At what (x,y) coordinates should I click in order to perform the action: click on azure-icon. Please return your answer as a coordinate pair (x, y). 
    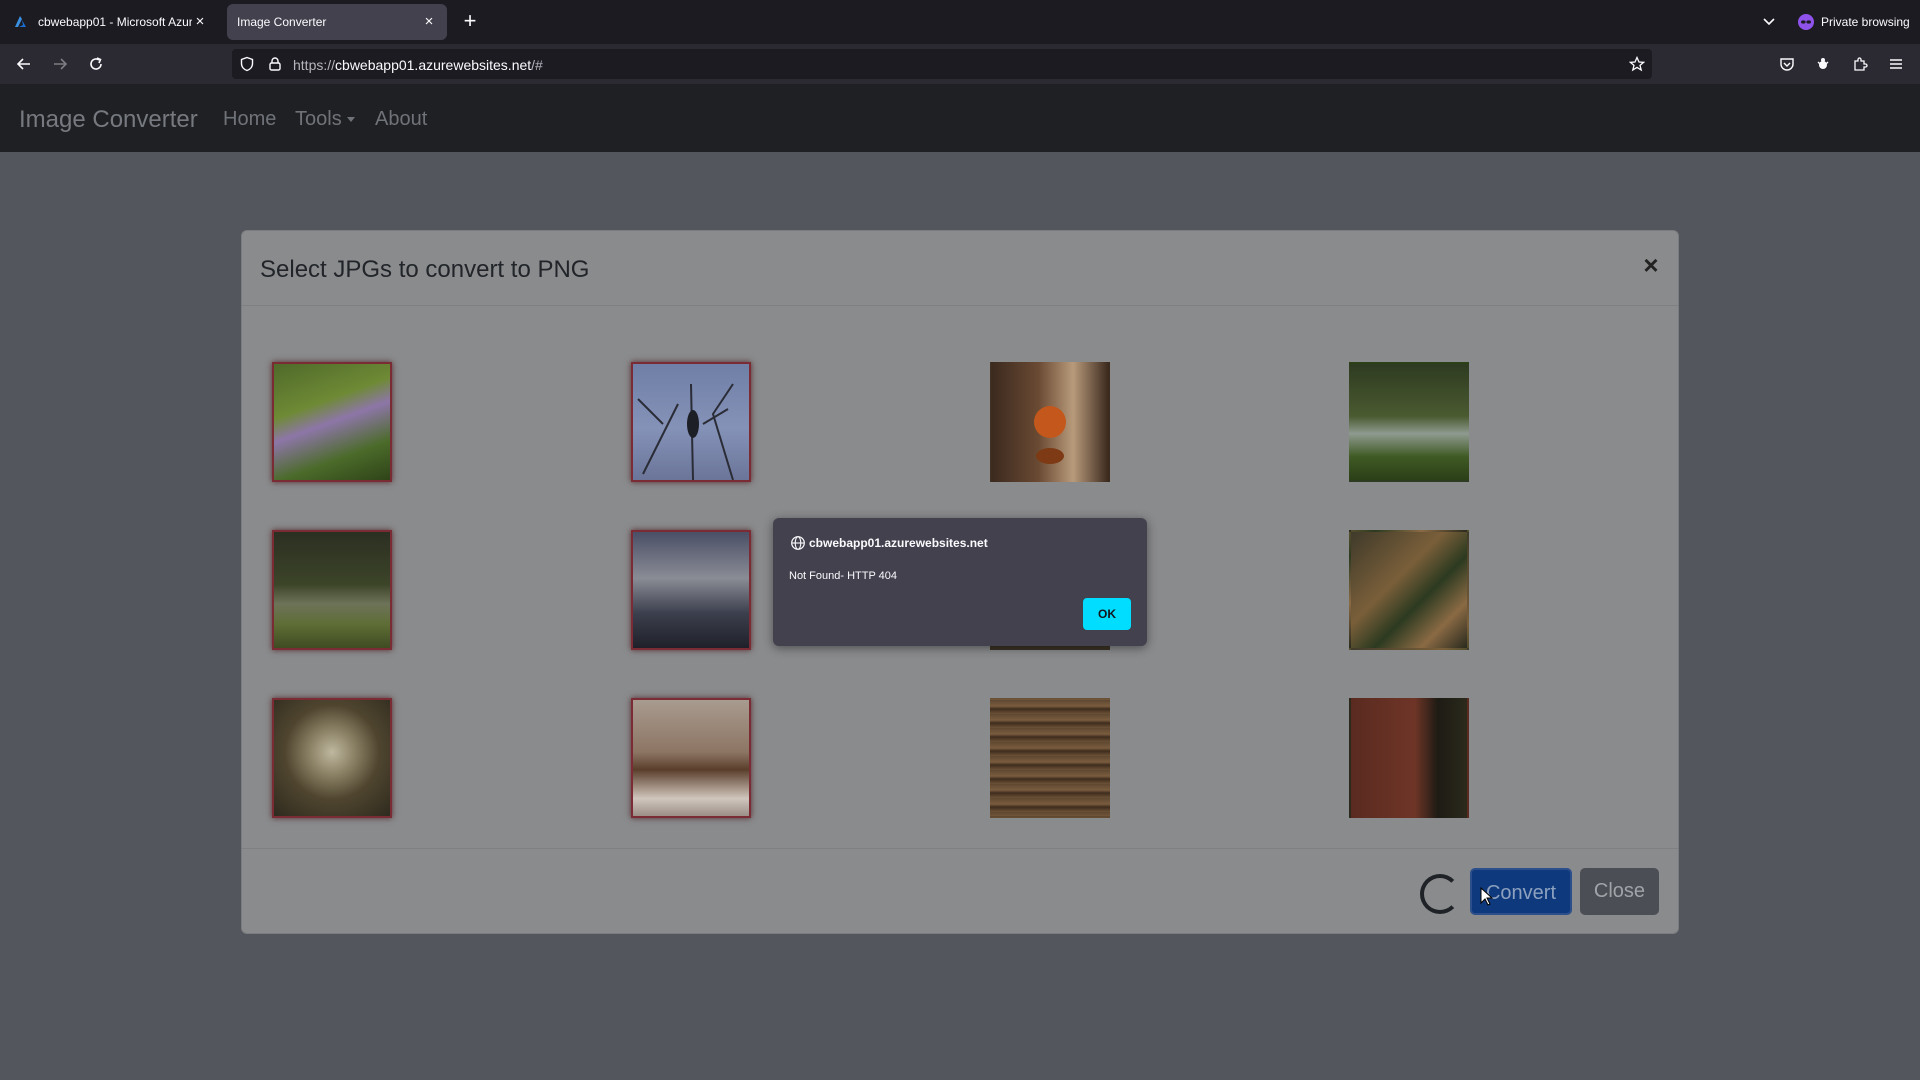
    Looking at the image, I should click on (22, 22).